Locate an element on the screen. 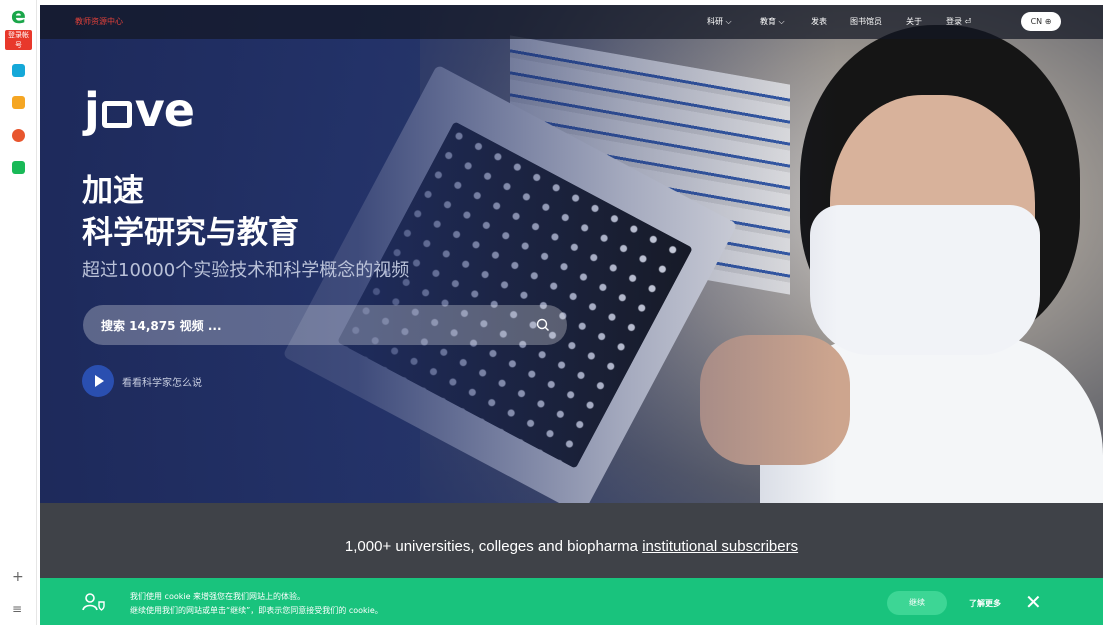 Image resolution: width=1103 pixels, height=625 pixels. top-navigation: 教师资源中心 科研 ⌵ 教育 ⌵ 发表 图书馆员 关于 登录 ⏎ CN ⊕ is located at coordinates (571, 22).